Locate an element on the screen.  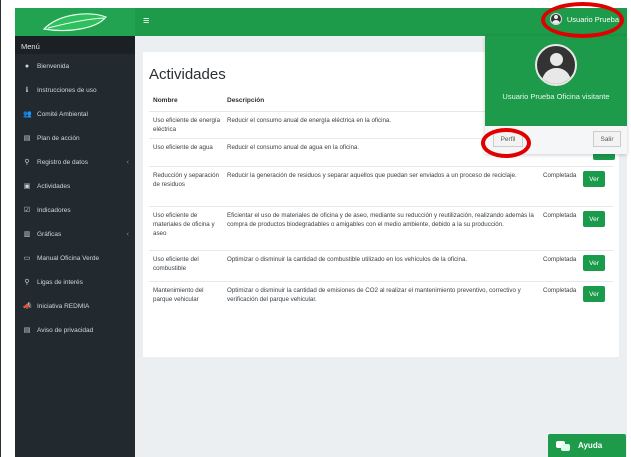
sidebar-item-label: Gráficas is located at coordinates (49, 234).